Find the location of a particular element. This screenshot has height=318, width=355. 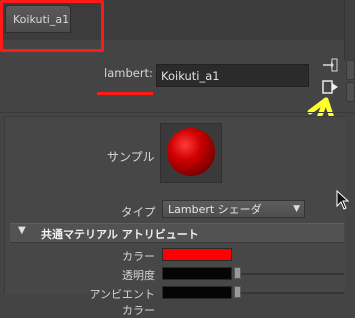

ambient-color-label: アンビエントカラー is located at coordinates (122, 302).